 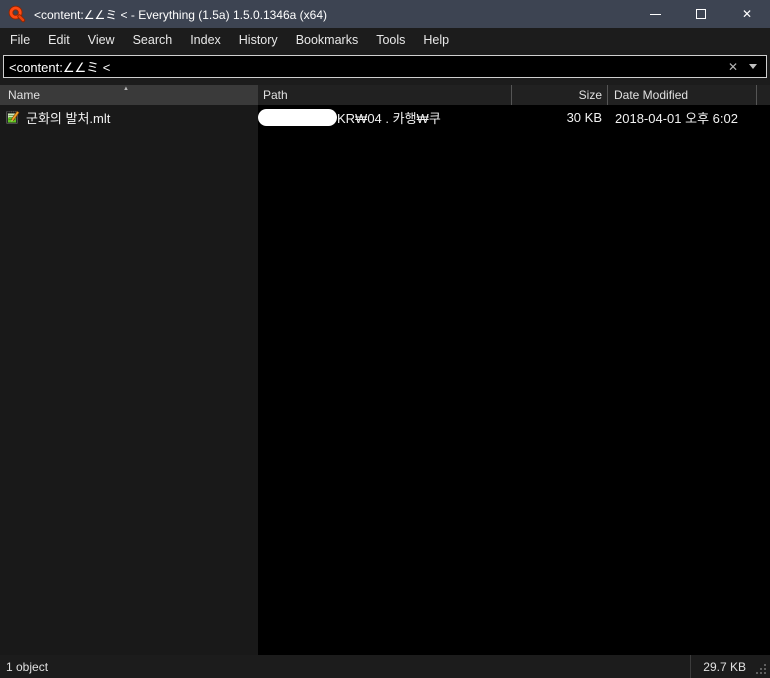 I want to click on column-header-row: Name Path Size Date Modified ▲, so click(x=385, y=95).